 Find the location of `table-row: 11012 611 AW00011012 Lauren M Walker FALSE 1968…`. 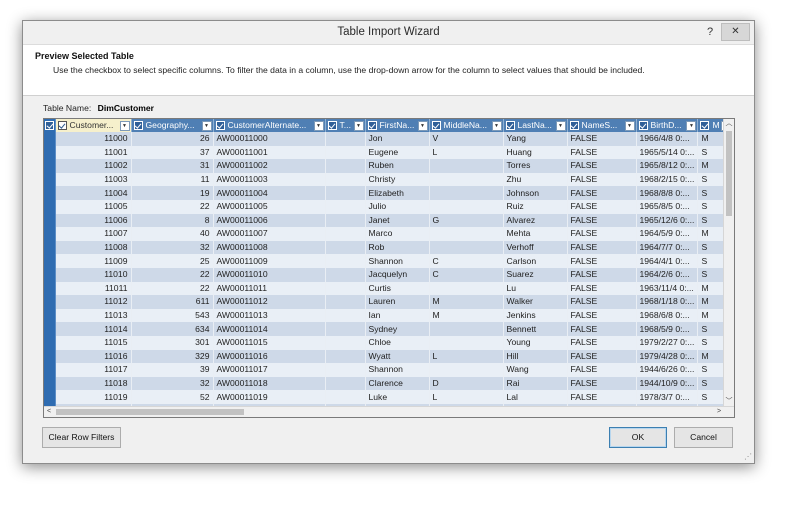

table-row: 11012 611 AW00011012 Lauren M Walker FALSE 1968… is located at coordinates (388, 302).